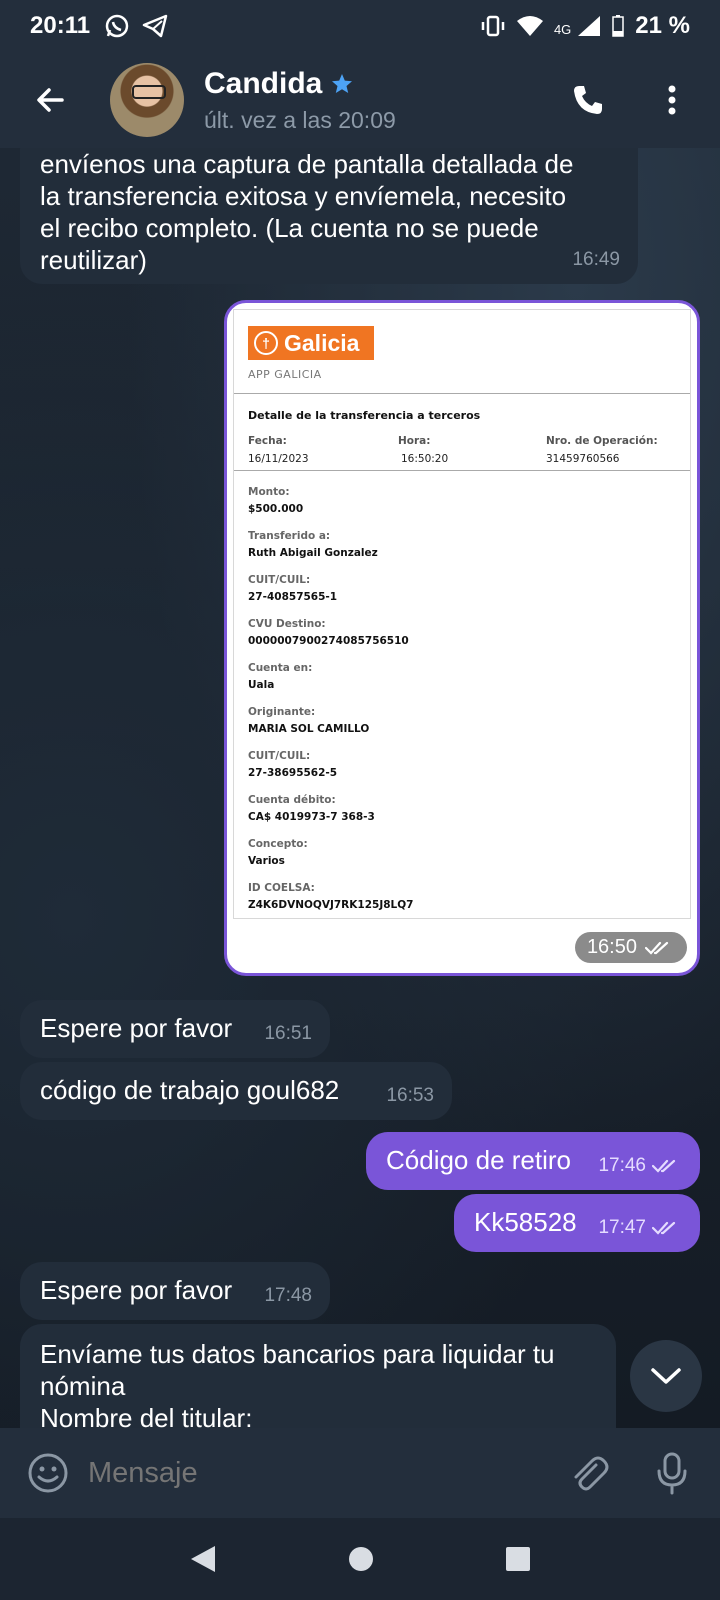  I want to click on contact-info: Candida últ. vez a las 20:09, so click(300, 100).